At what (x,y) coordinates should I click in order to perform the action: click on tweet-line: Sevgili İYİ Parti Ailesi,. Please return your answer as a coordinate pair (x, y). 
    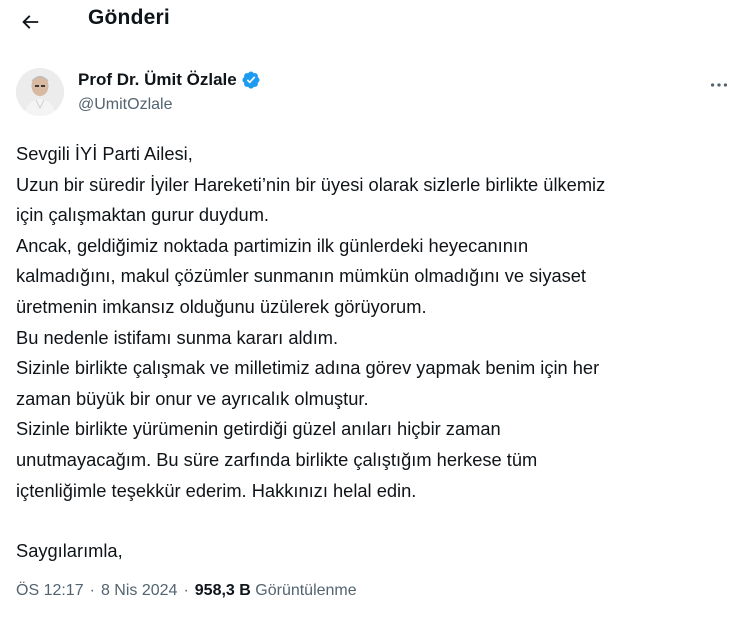
    Looking at the image, I should click on (104, 153).